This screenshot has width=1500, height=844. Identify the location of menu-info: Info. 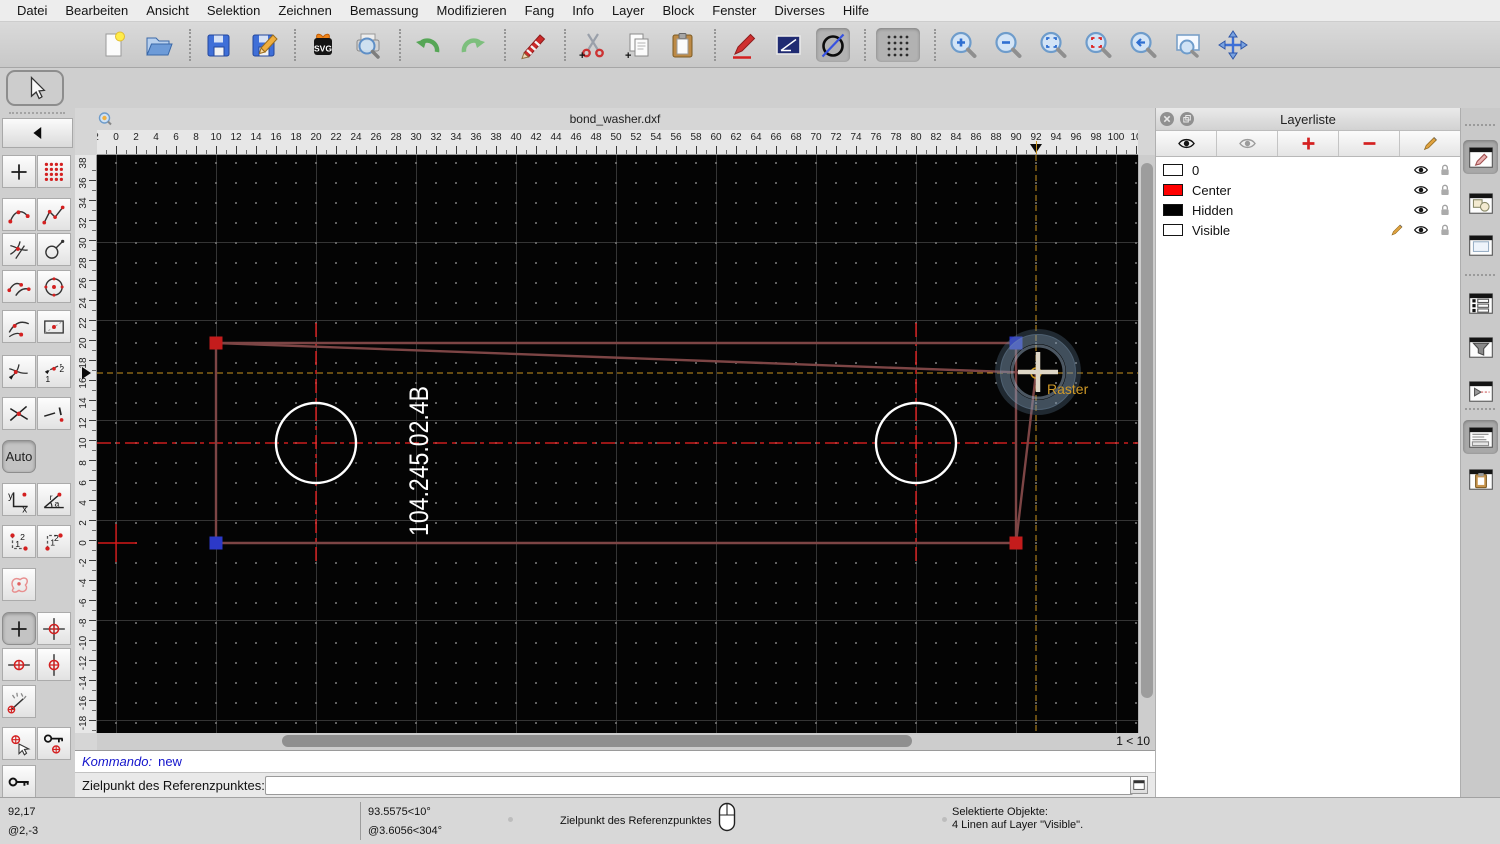
(583, 10).